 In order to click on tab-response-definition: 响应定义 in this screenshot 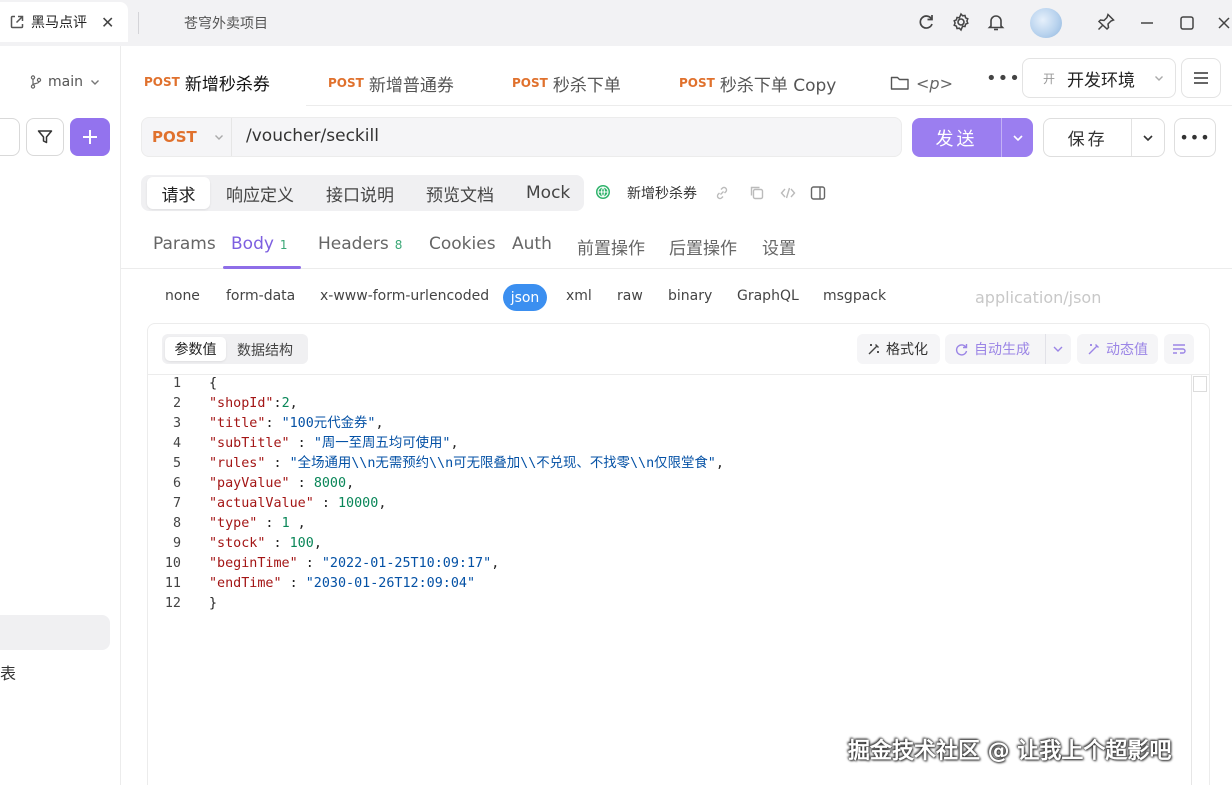, I will do `click(260, 193)`.